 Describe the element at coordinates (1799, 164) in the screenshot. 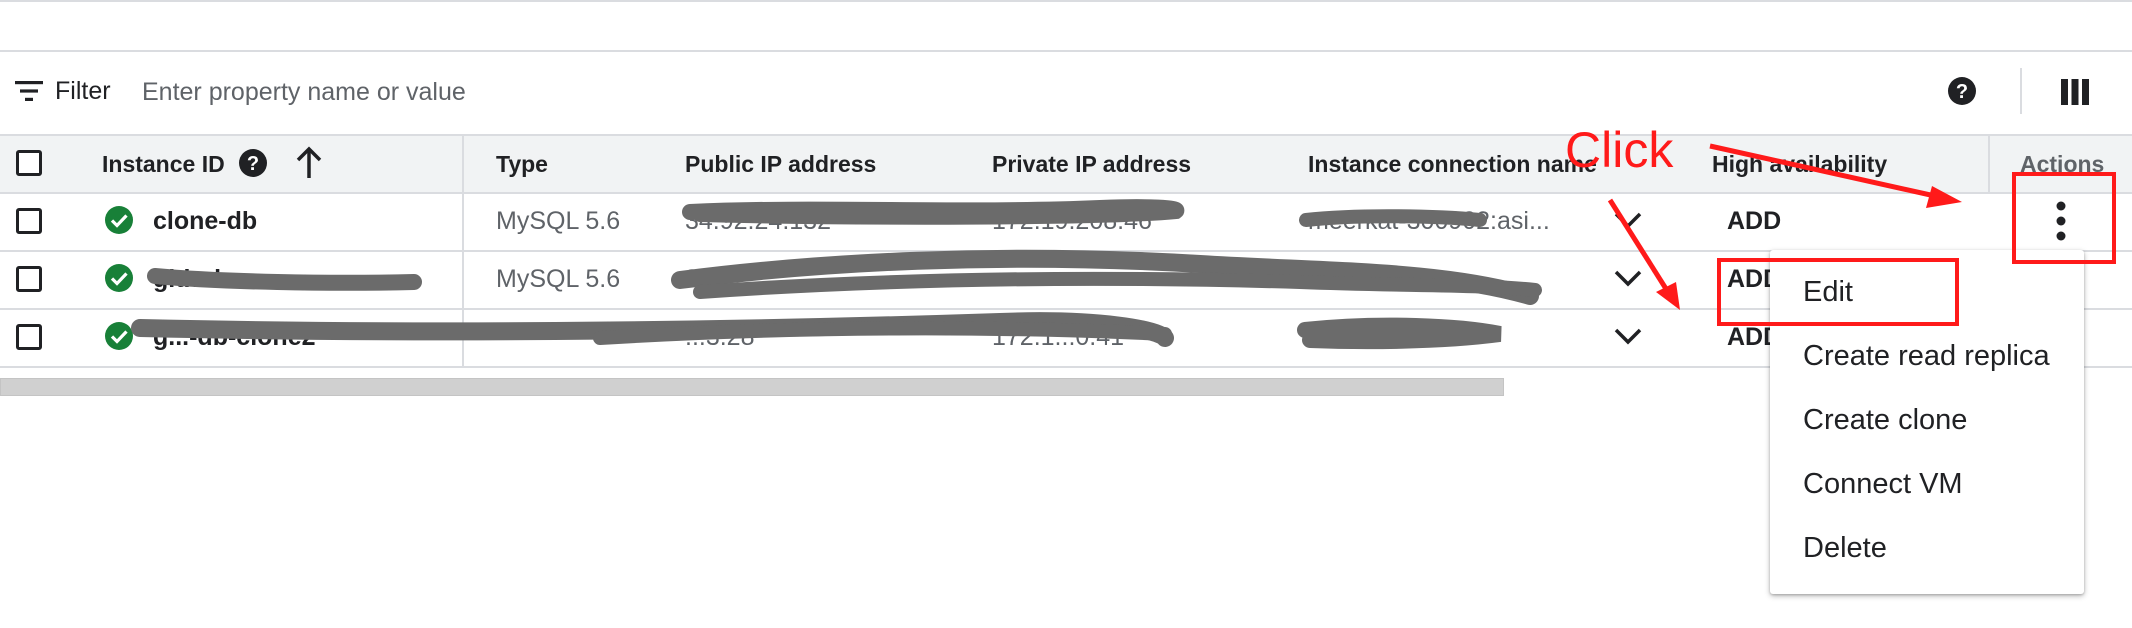

I see `column-header-high-availability: High availability` at that location.